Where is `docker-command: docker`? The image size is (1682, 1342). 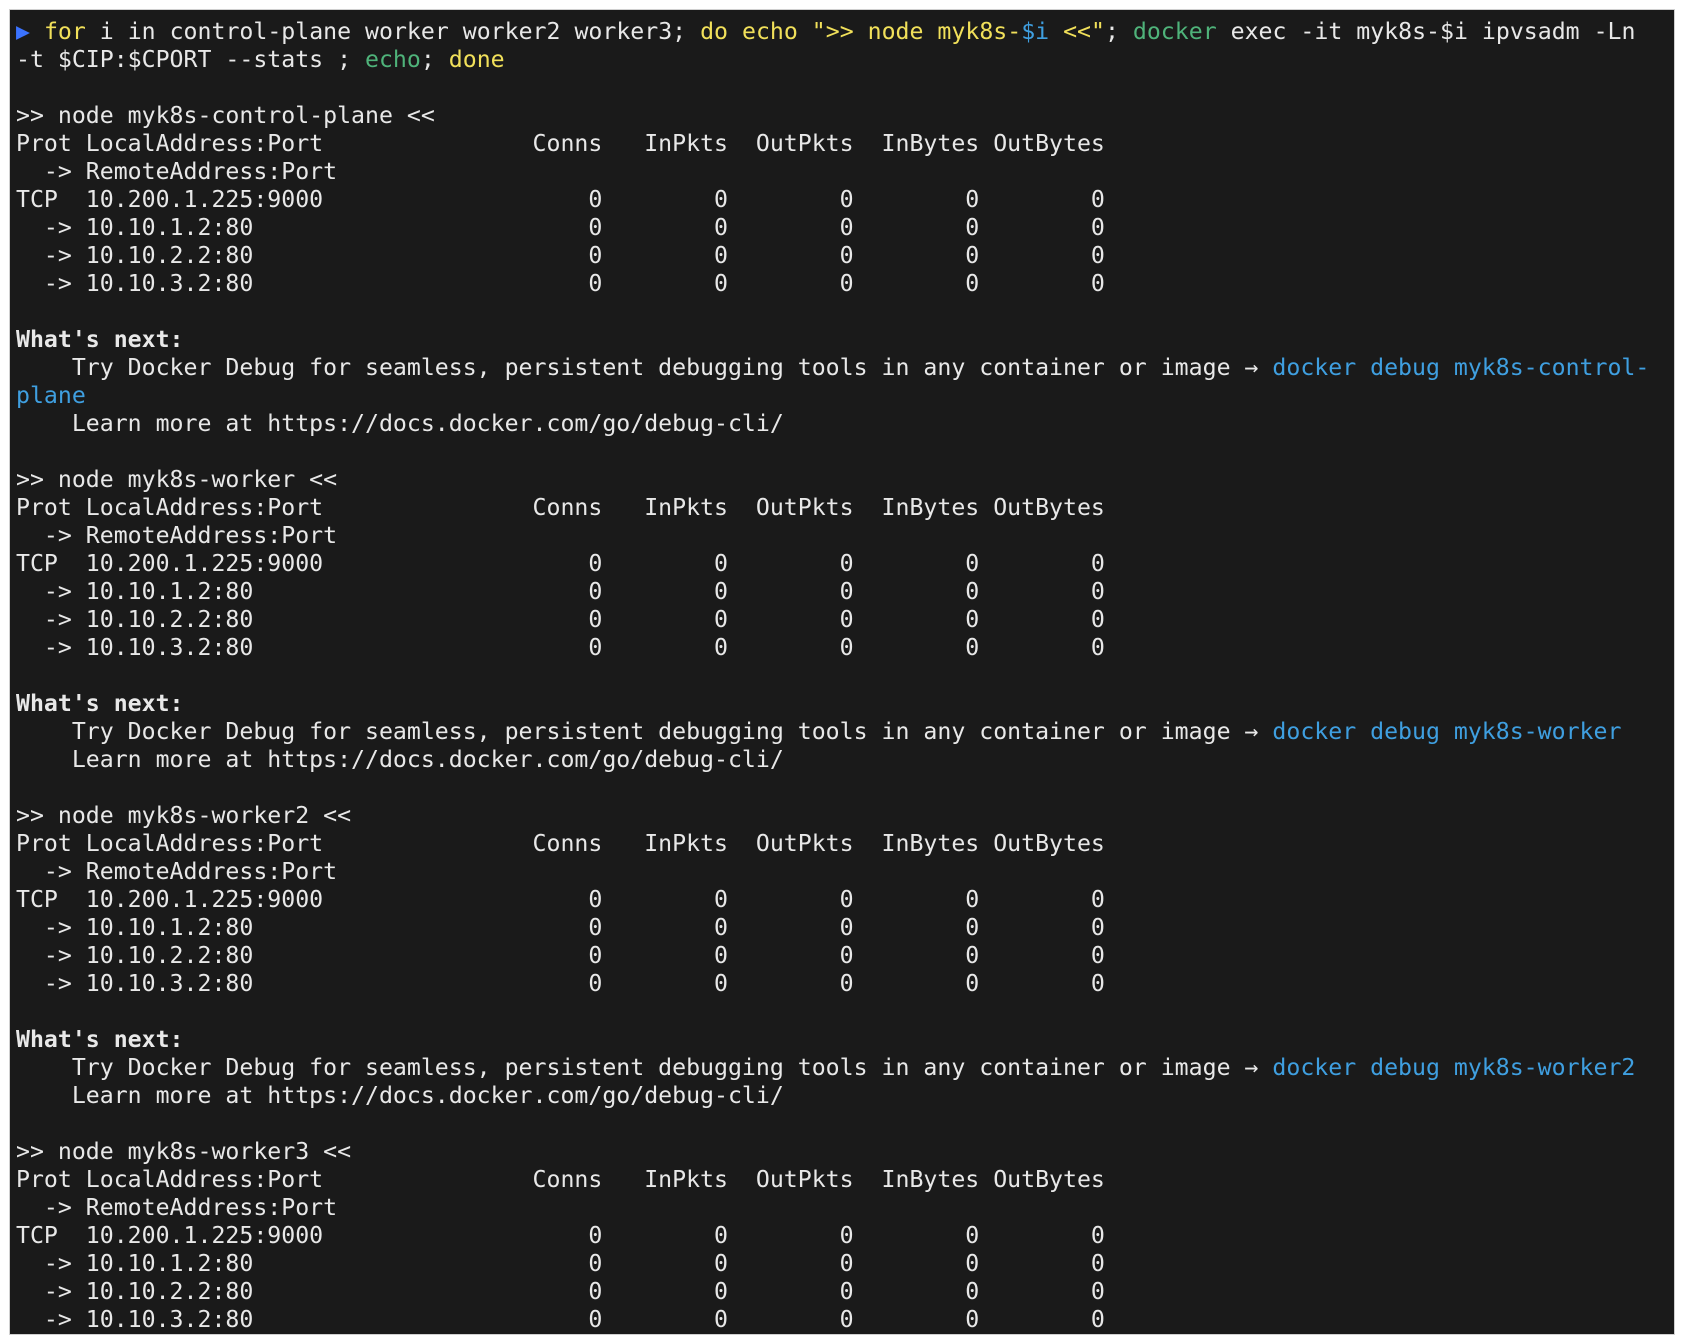
docker-command: docker is located at coordinates (1174, 31).